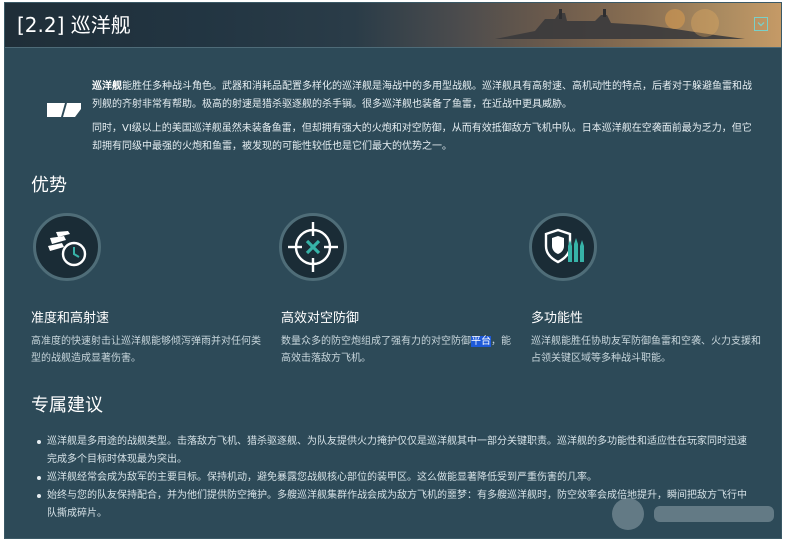 Image resolution: width=790 pixels, height=545 pixels. Describe the element at coordinates (320, 318) in the screenshot. I see `advantage-title-2: 高效对空防御` at that location.